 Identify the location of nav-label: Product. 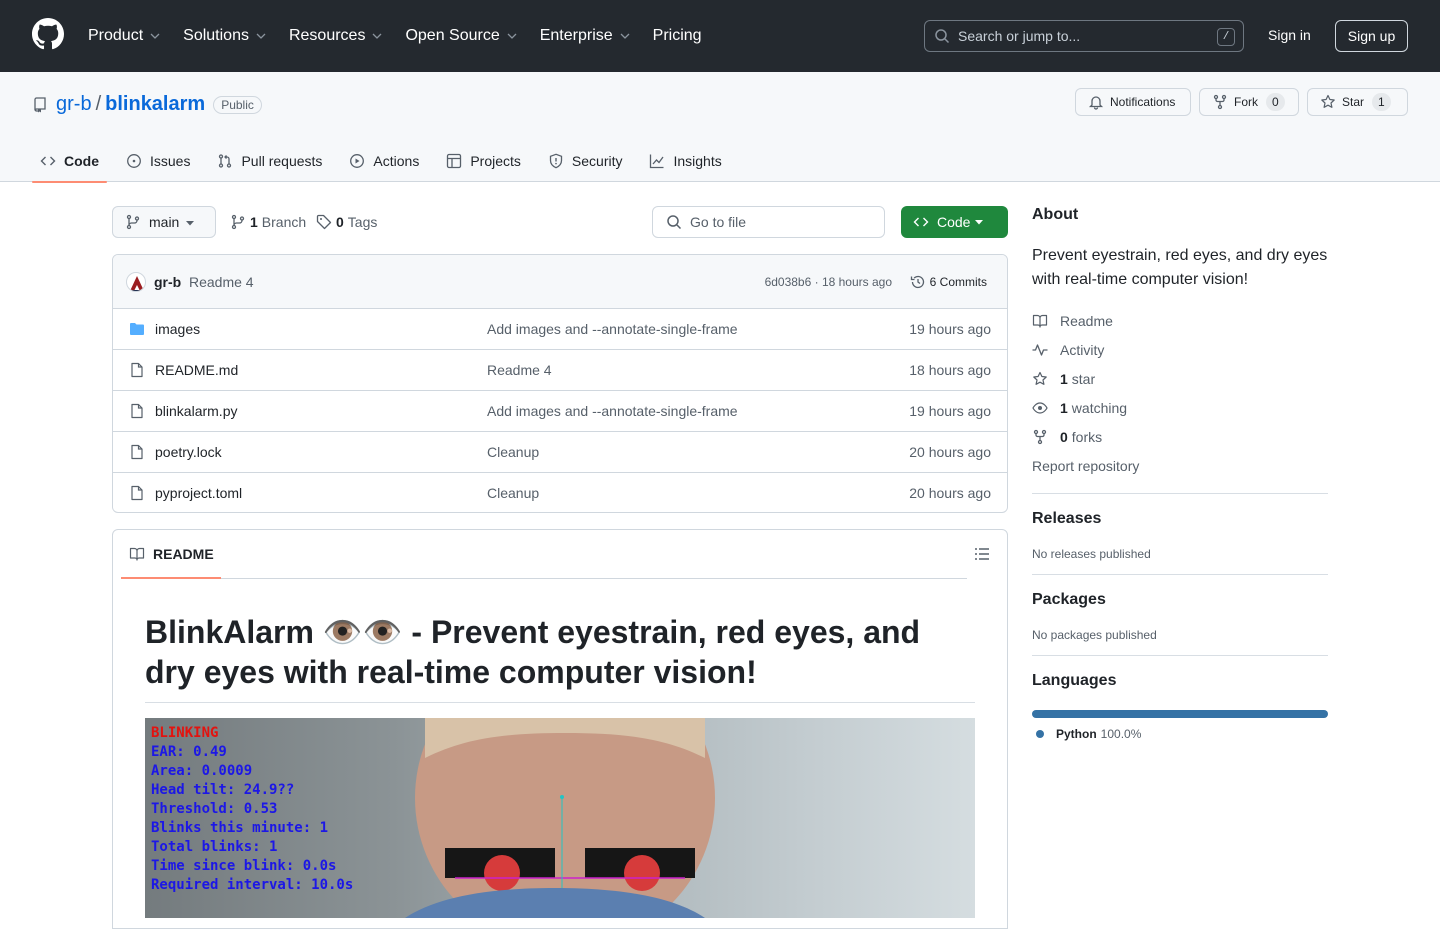
(116, 35).